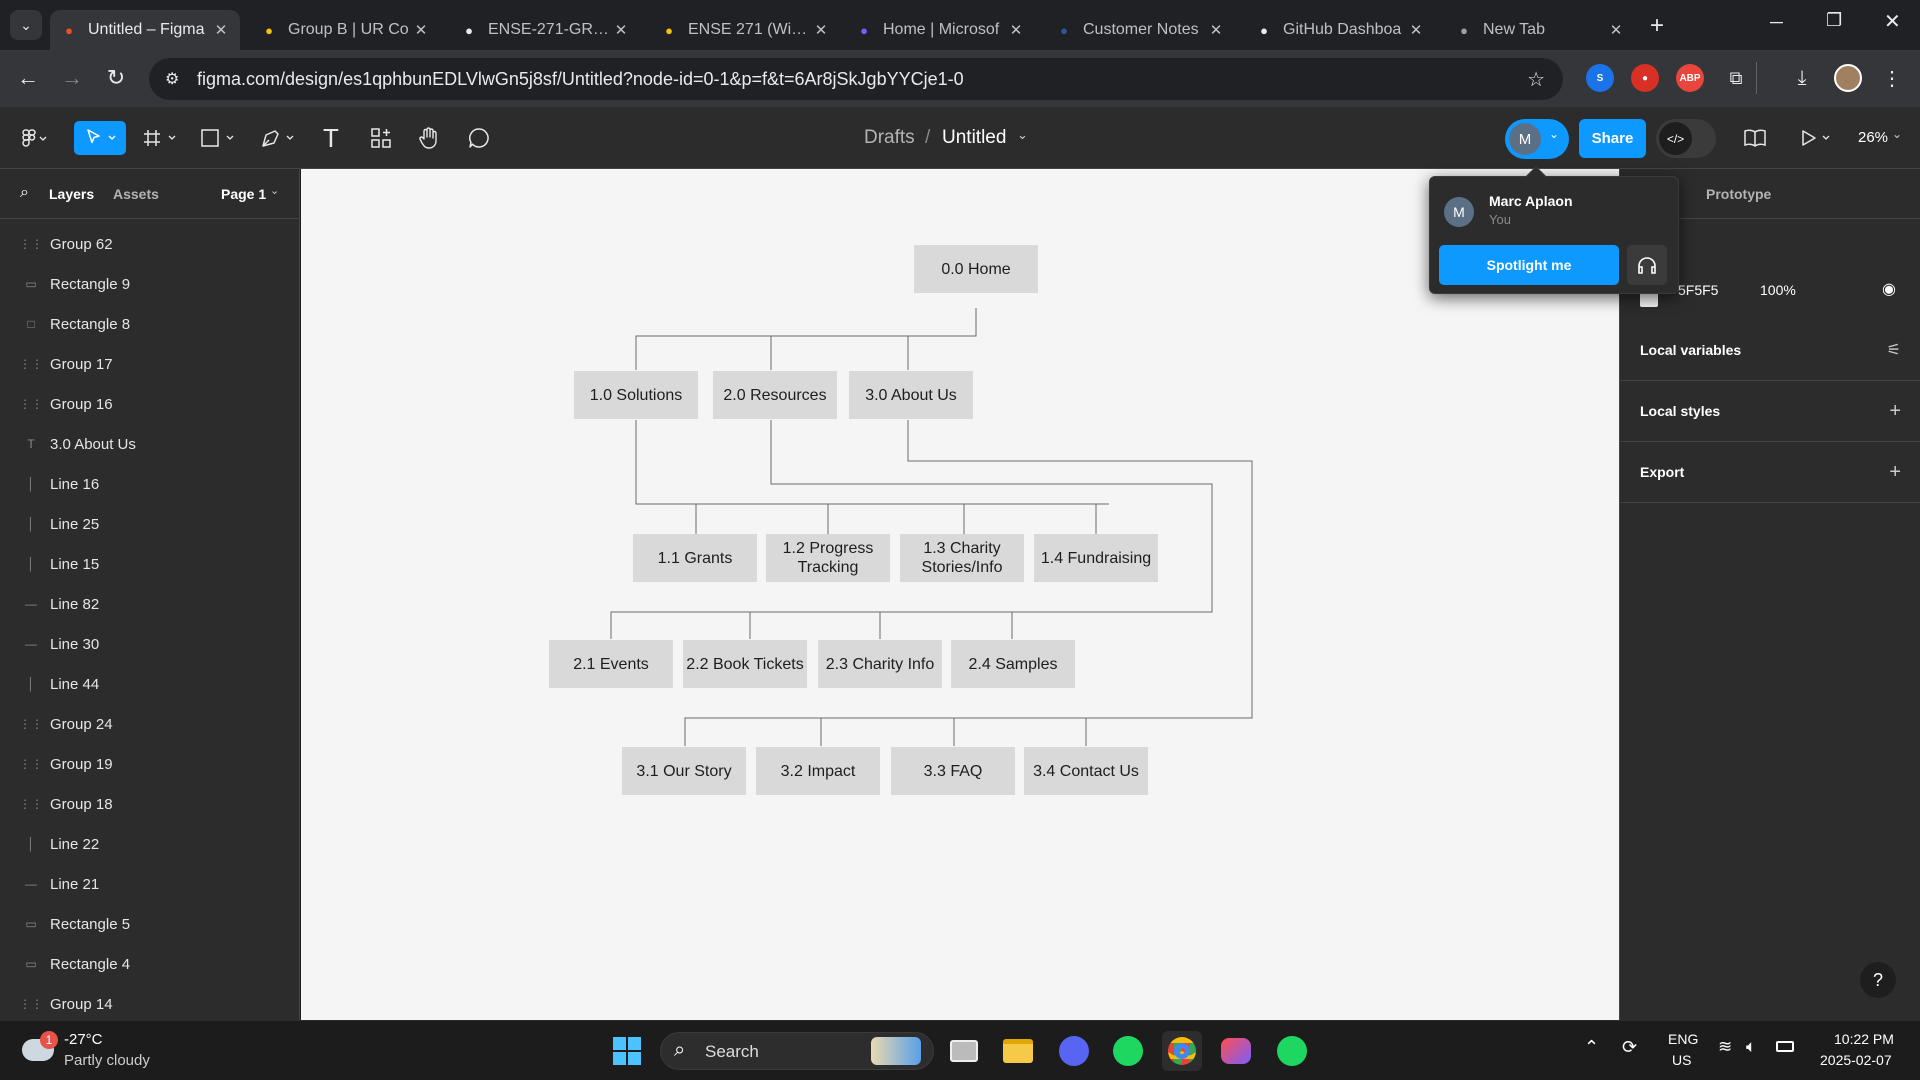  Describe the element at coordinates (149, 524) in the screenshot. I see `layer-item: │ Line 25` at that location.